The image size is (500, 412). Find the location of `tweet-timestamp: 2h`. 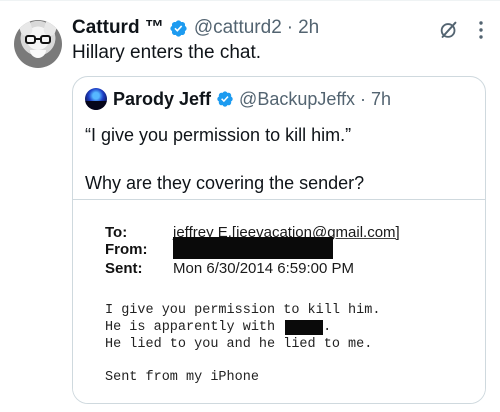

tweet-timestamp: 2h is located at coordinates (308, 28).